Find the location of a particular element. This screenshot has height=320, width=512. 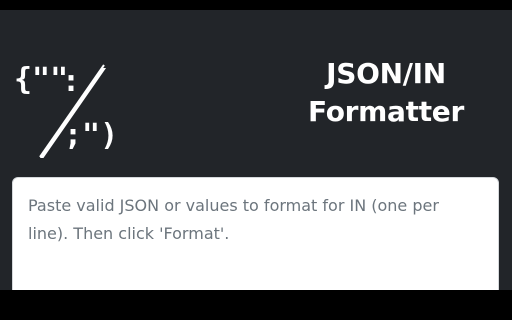

app-title-line2: Formatter is located at coordinates (386, 111).